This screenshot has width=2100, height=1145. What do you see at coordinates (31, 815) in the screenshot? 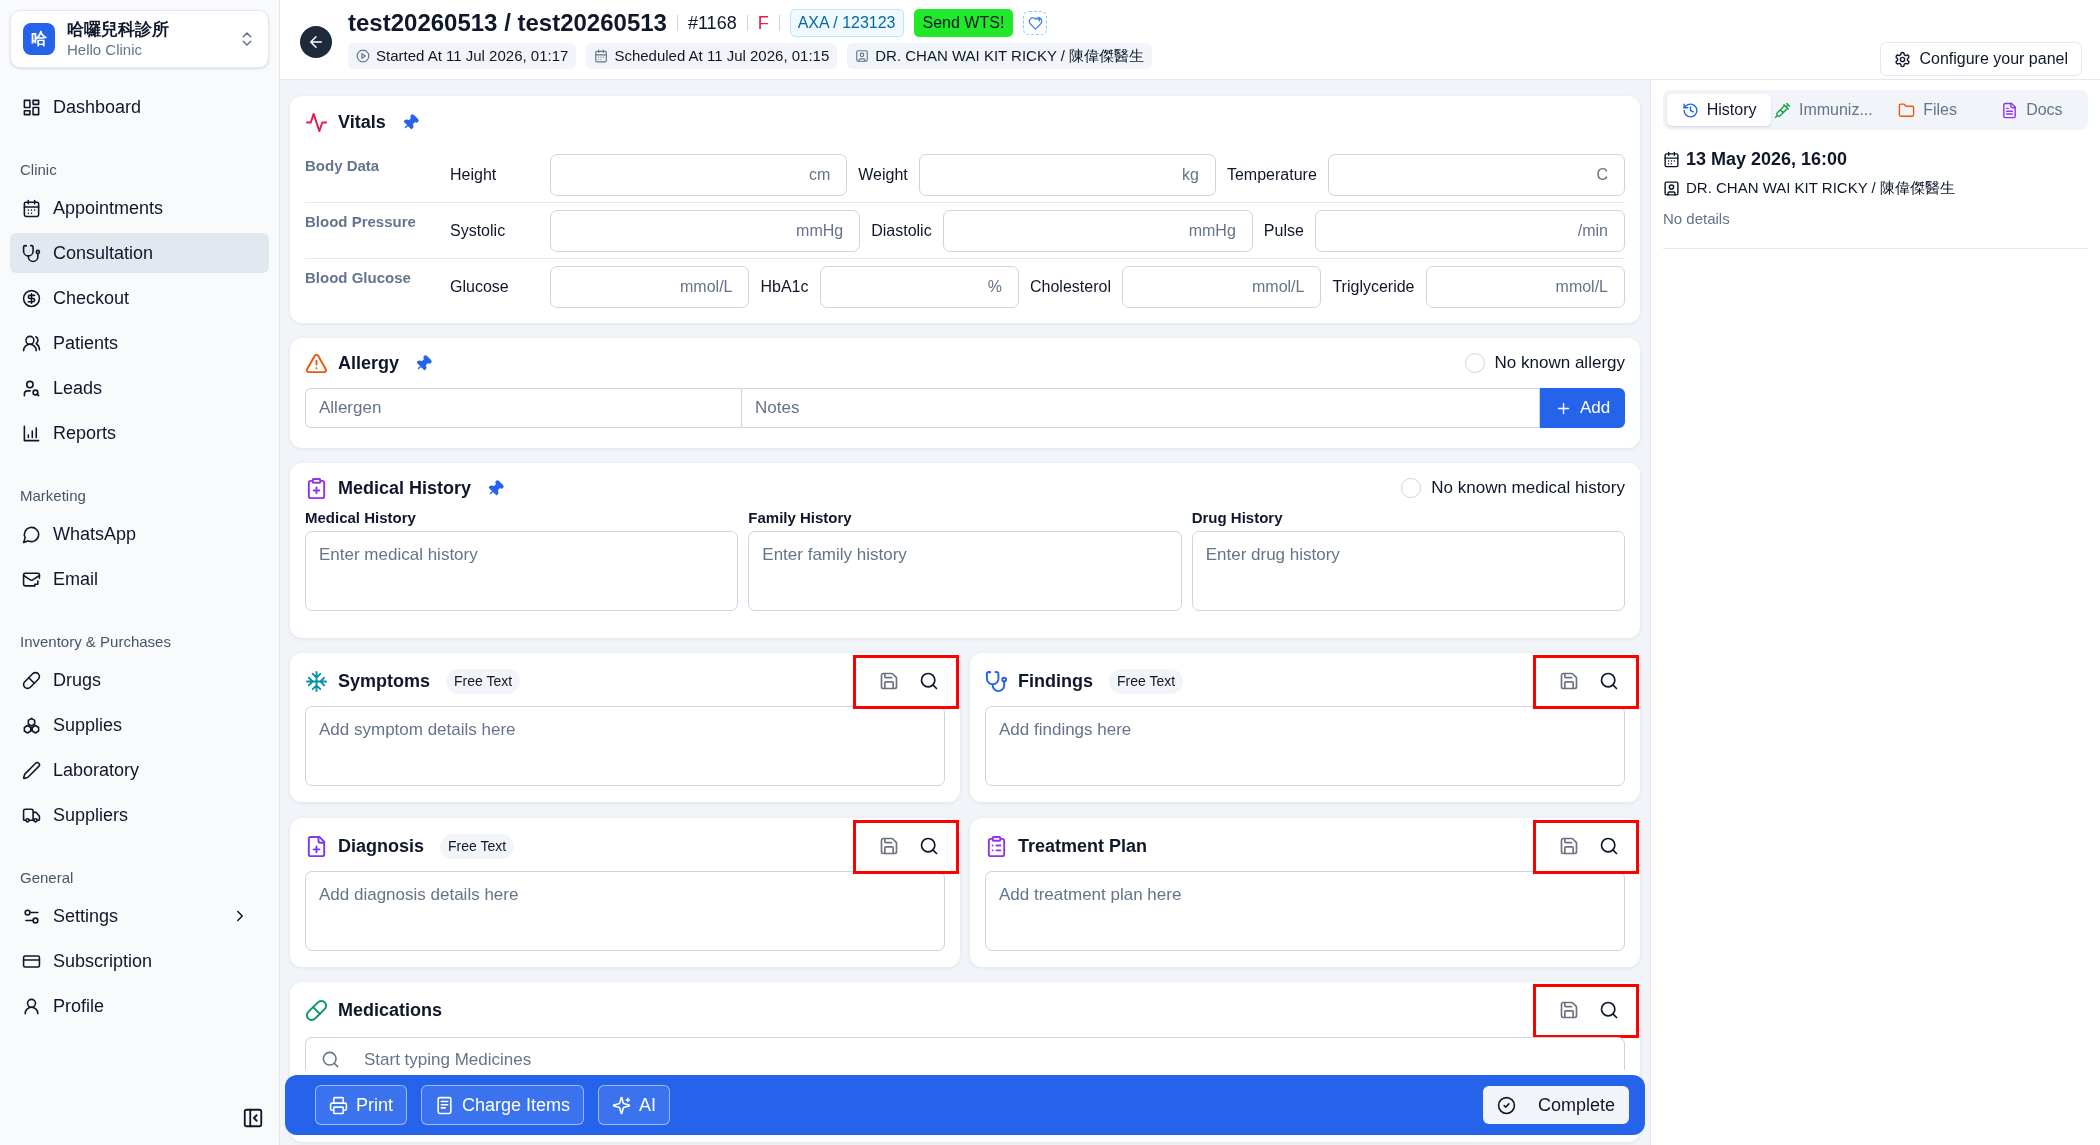
I see `truck-icon` at bounding box center [31, 815].